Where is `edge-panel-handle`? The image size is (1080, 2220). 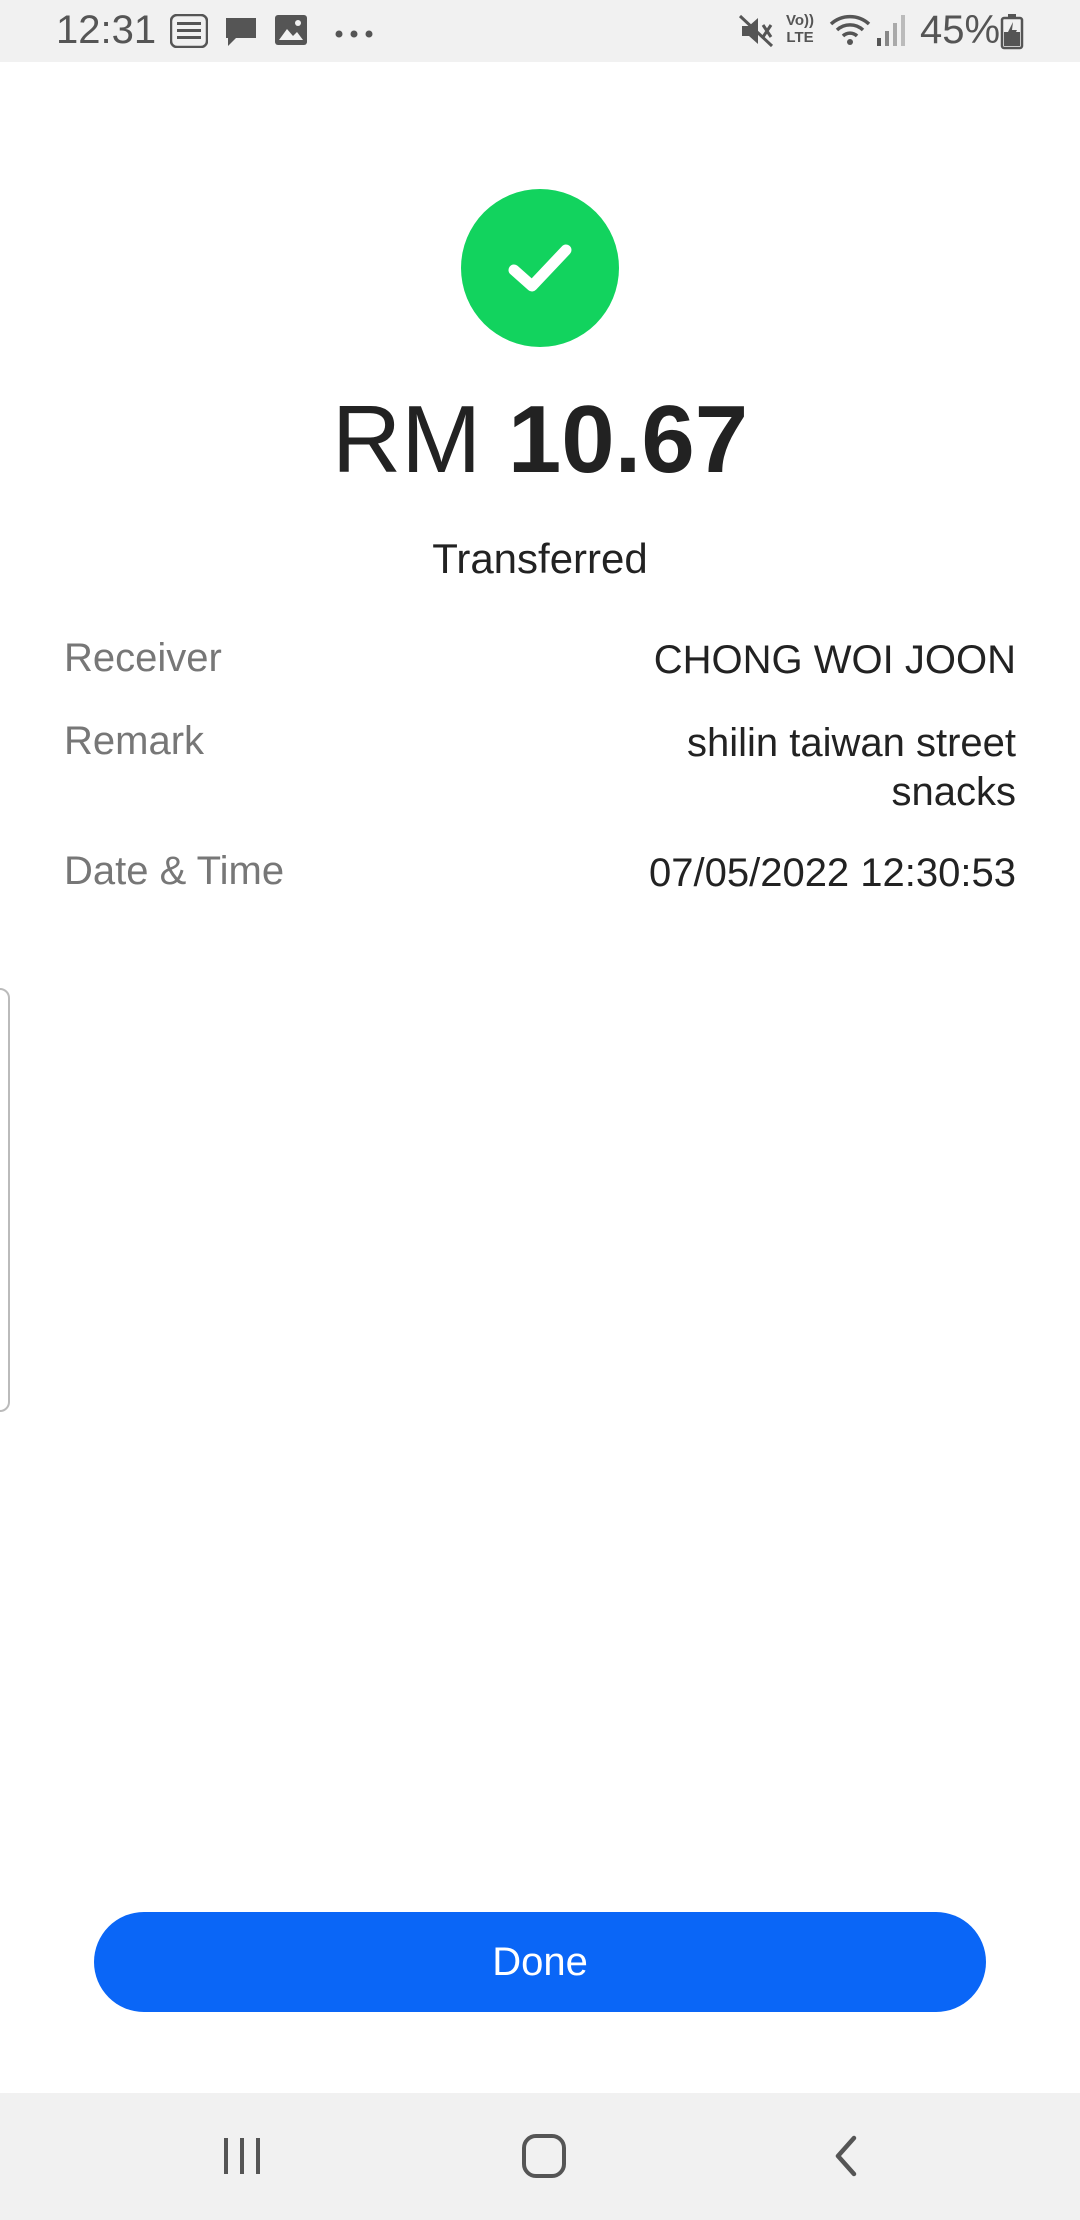 edge-panel-handle is located at coordinates (5, 1200).